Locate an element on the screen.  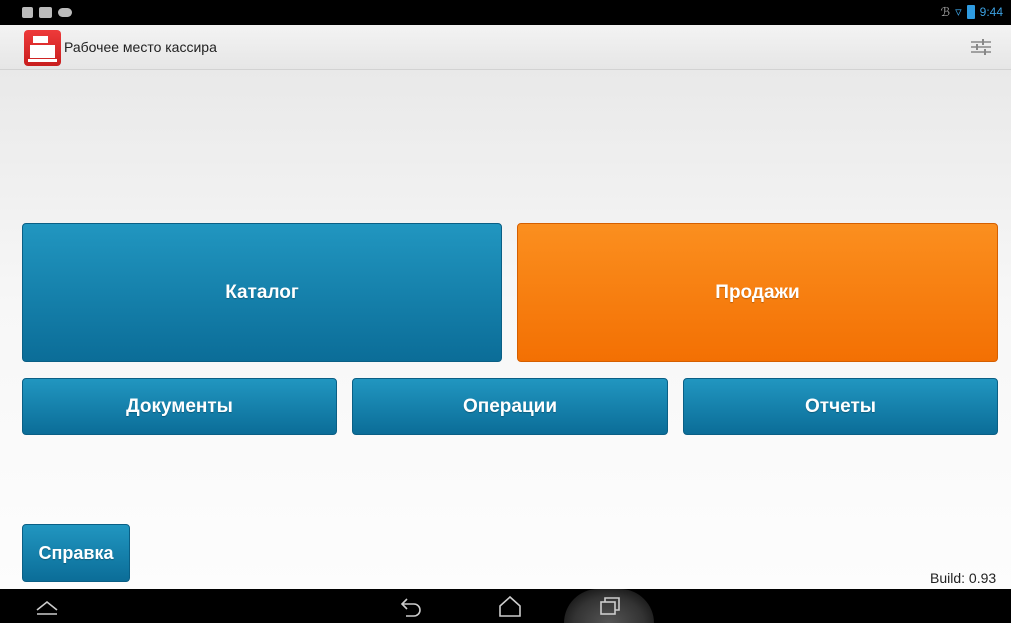
sales-button: Продажи is located at coordinates (757, 292).